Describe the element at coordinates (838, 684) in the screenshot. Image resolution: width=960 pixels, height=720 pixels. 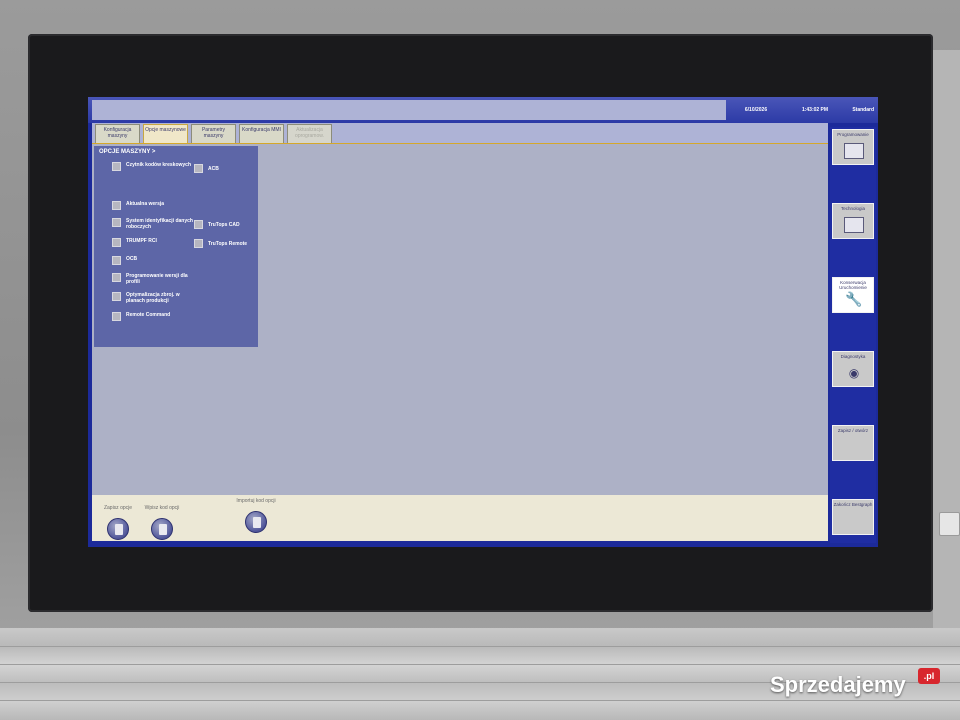
I see `watermark-logo: Sprzedajemy` at that location.